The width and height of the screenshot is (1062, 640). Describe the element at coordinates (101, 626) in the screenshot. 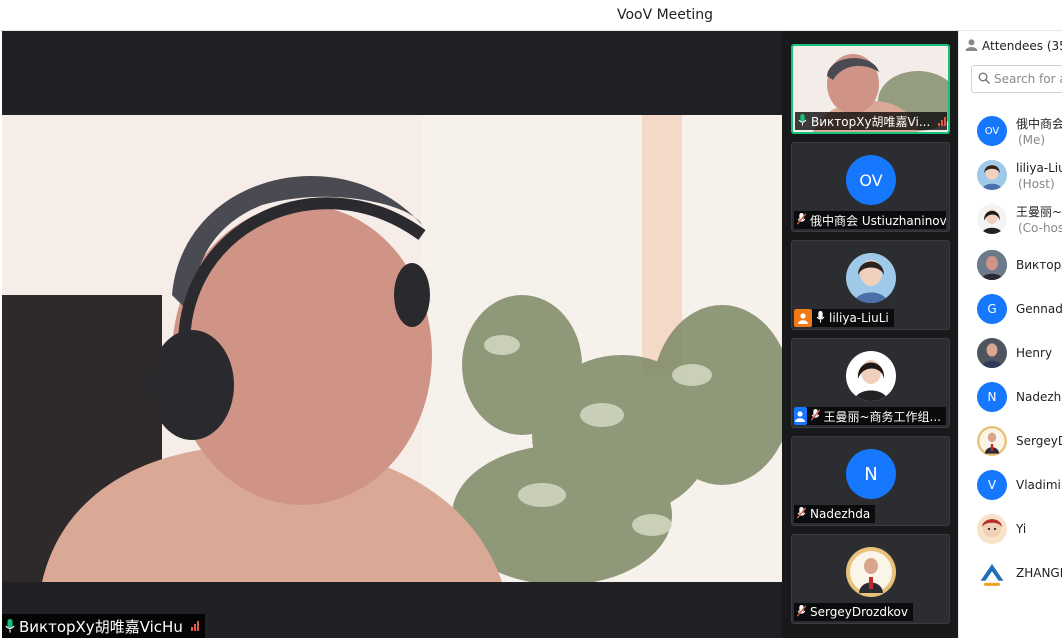

I see `main-speaker-name: ВикторXу胡唯嘉VicHu` at that location.